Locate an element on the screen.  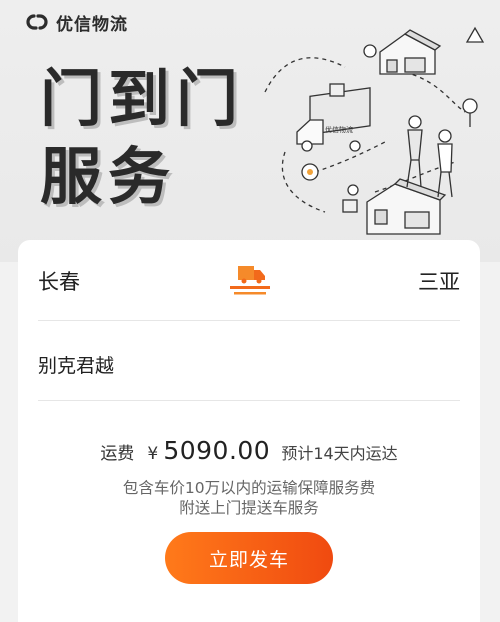
brand-name: 优信物流 is located at coordinates (92, 24).